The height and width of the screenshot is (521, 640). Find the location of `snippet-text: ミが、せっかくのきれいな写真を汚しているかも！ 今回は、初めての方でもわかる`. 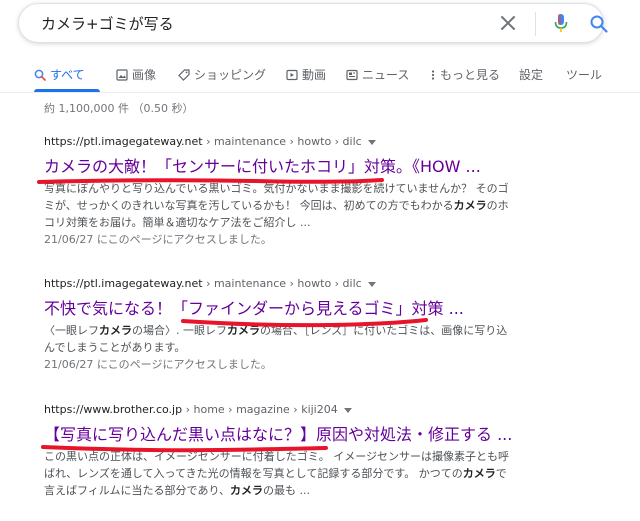

snippet-text: ミが、せっかくのきれいな写真を汚しているかも！ 今回は、初めての方でもわかる is located at coordinates (249, 205).